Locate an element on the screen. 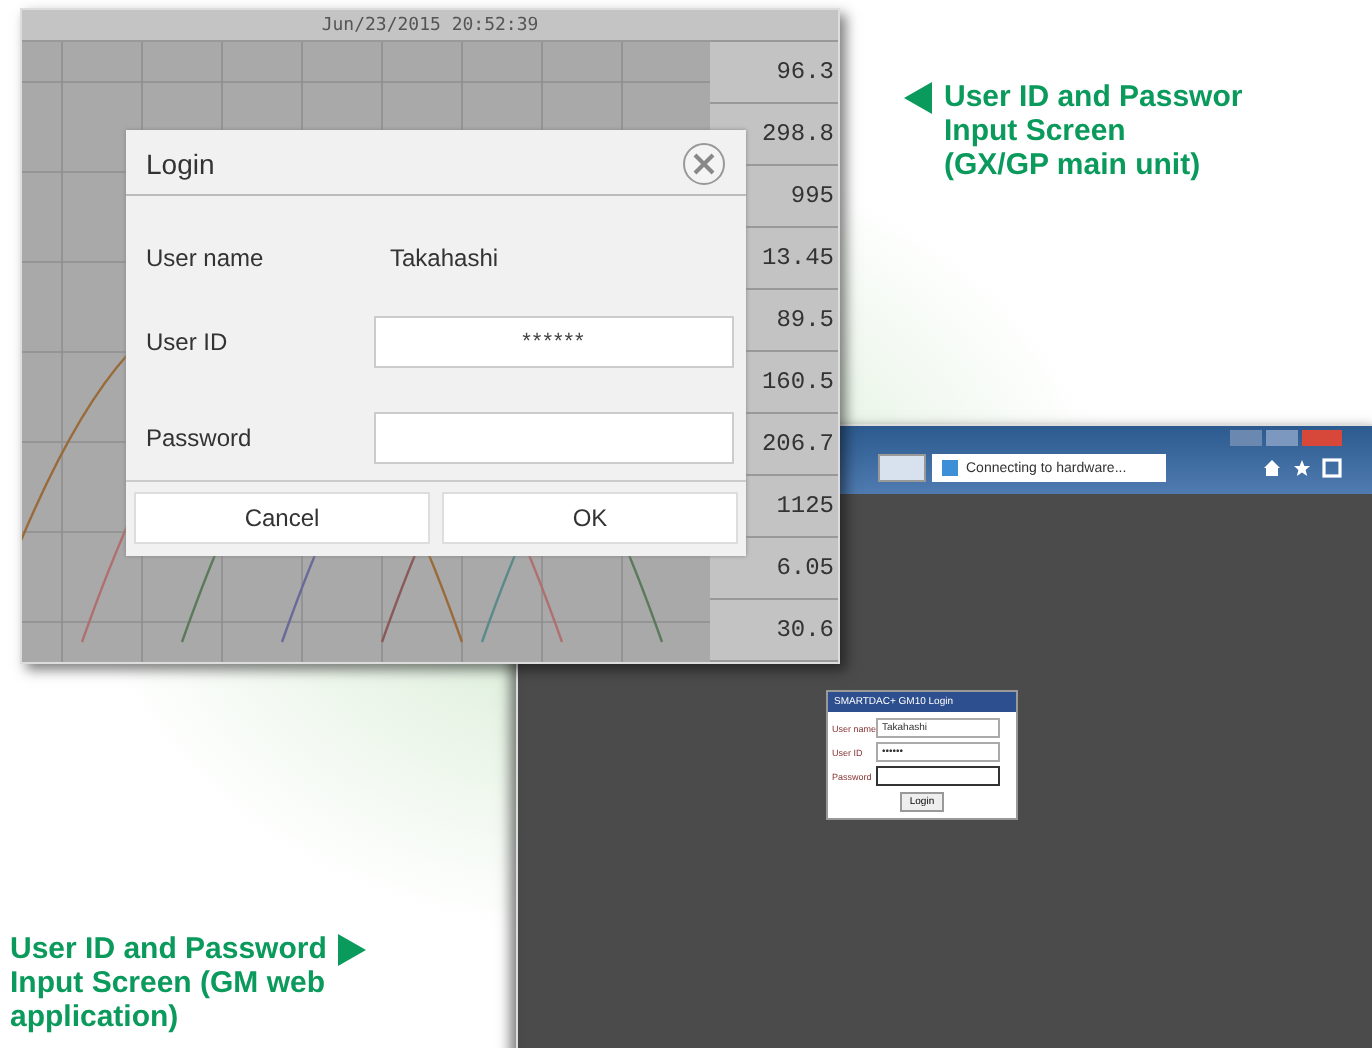 The image size is (1372, 1048). reading-value: 6.05 is located at coordinates (774, 569).